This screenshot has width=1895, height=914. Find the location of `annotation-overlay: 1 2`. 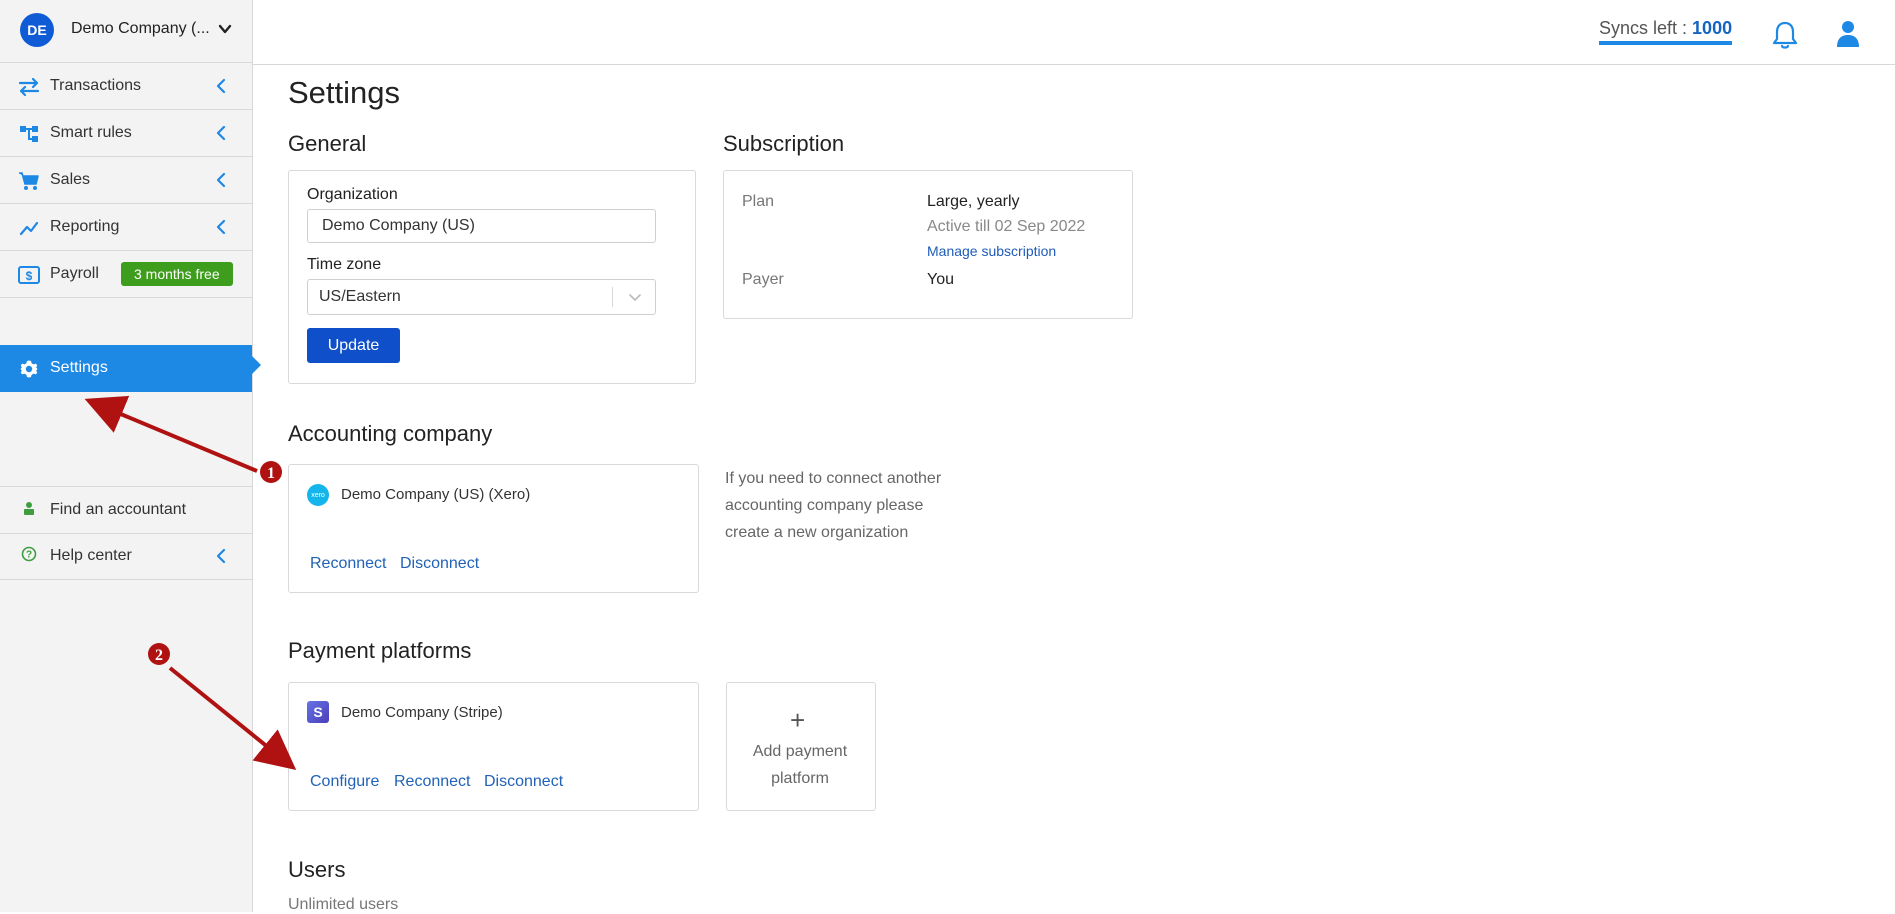

annotation-overlay: 1 2 is located at coordinates (190, 583).